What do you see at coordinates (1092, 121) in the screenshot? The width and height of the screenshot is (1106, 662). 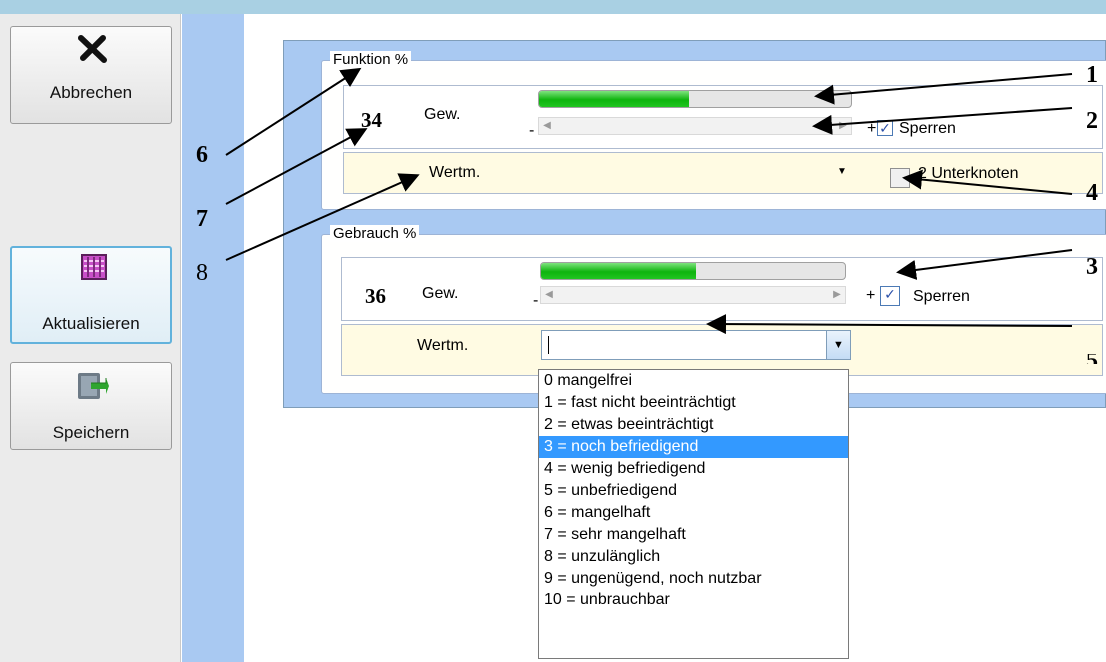 I see `callout-2: 2` at bounding box center [1092, 121].